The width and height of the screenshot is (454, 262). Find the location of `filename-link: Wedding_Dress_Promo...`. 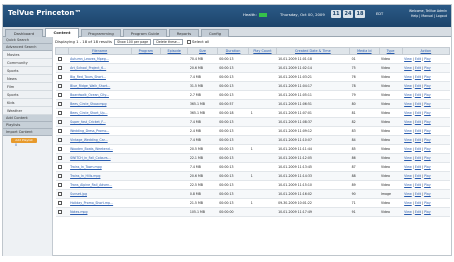

filename-link: Wedding_Dress_Promo... is located at coordinates (100, 131).